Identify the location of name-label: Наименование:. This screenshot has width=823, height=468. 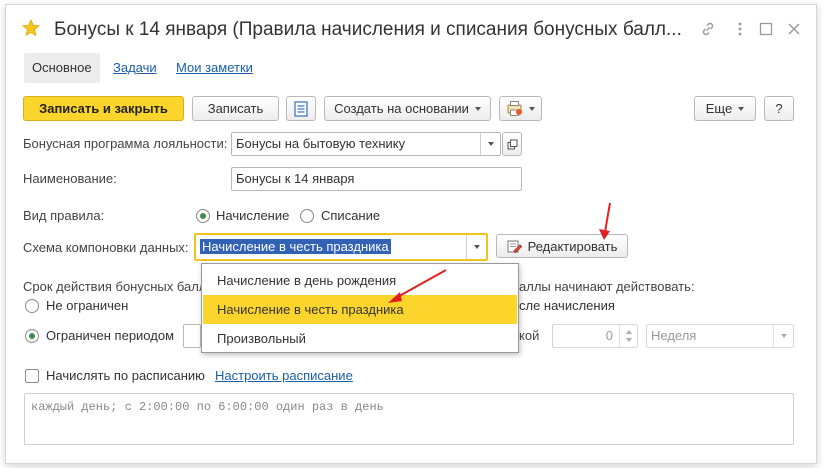
(70, 178).